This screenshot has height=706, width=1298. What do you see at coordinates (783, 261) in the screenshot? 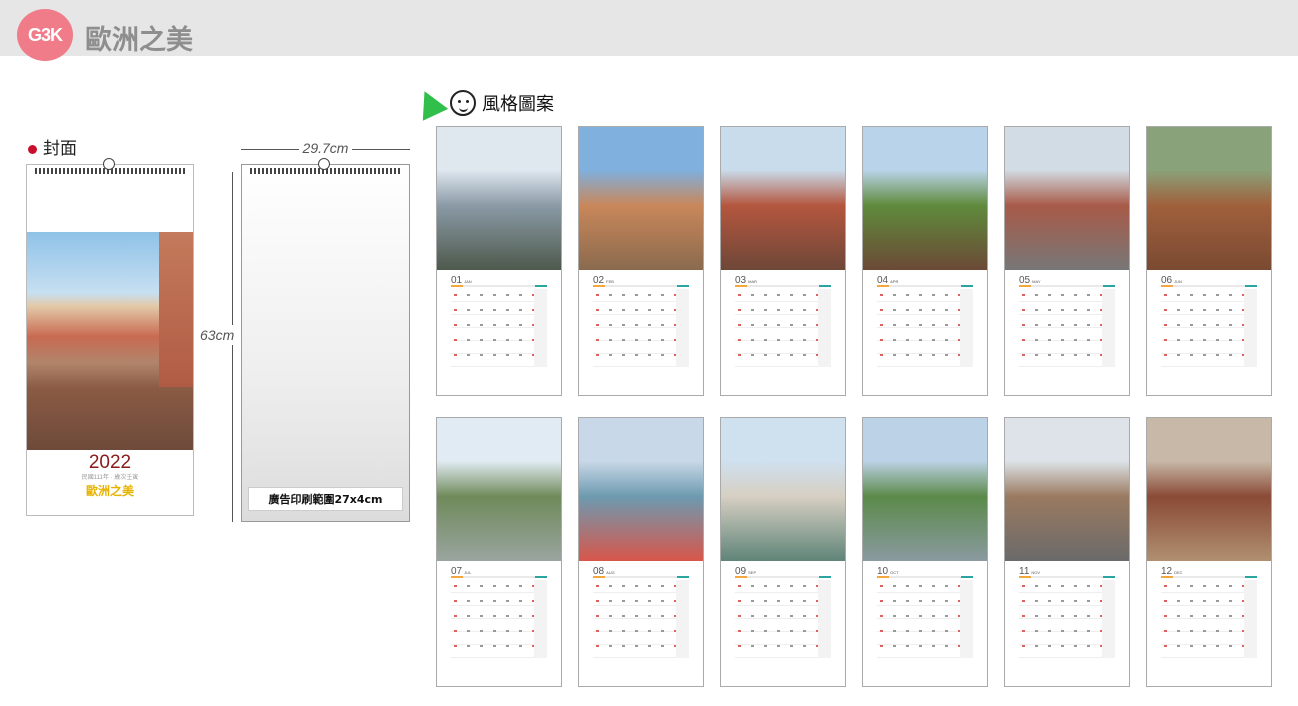
I see `month-page-03: 03 MAR` at bounding box center [783, 261].